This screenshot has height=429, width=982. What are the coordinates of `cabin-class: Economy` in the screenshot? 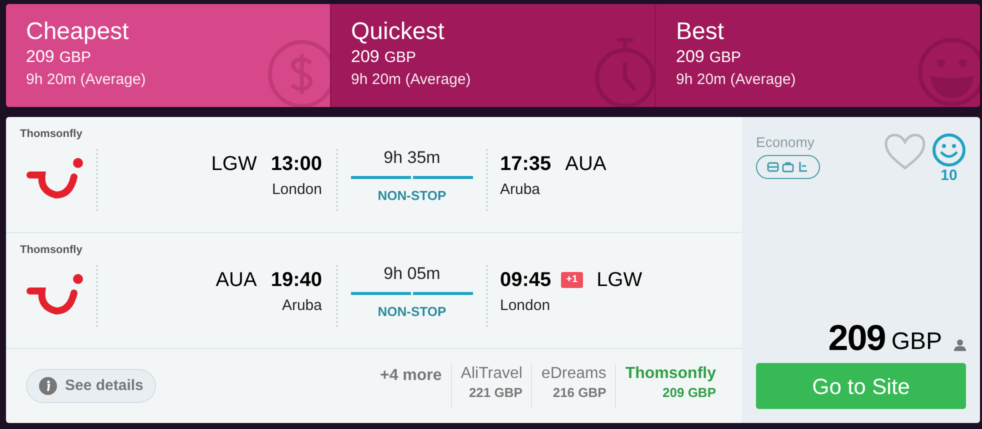 It's located at (785, 142).